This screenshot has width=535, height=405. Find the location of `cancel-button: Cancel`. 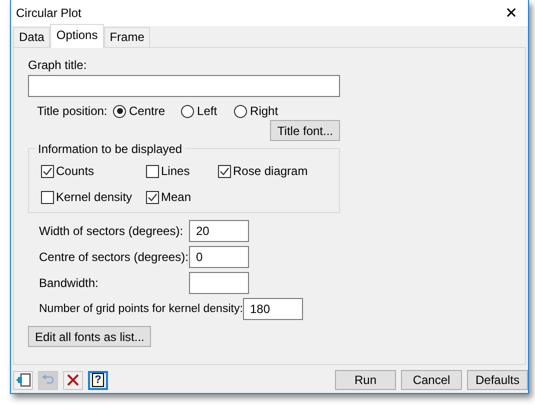

cancel-button: Cancel is located at coordinates (431, 380).